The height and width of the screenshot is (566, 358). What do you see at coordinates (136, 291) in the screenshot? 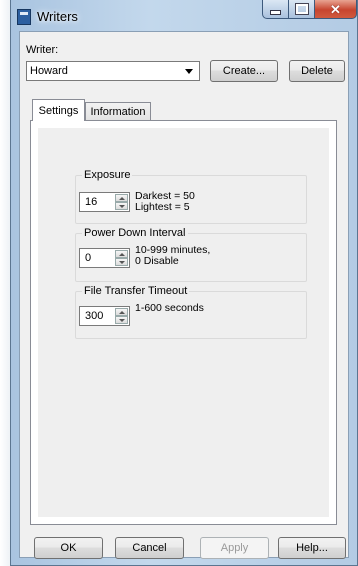
I see `file-transfer-title: File Transfer Timeout` at bounding box center [136, 291].